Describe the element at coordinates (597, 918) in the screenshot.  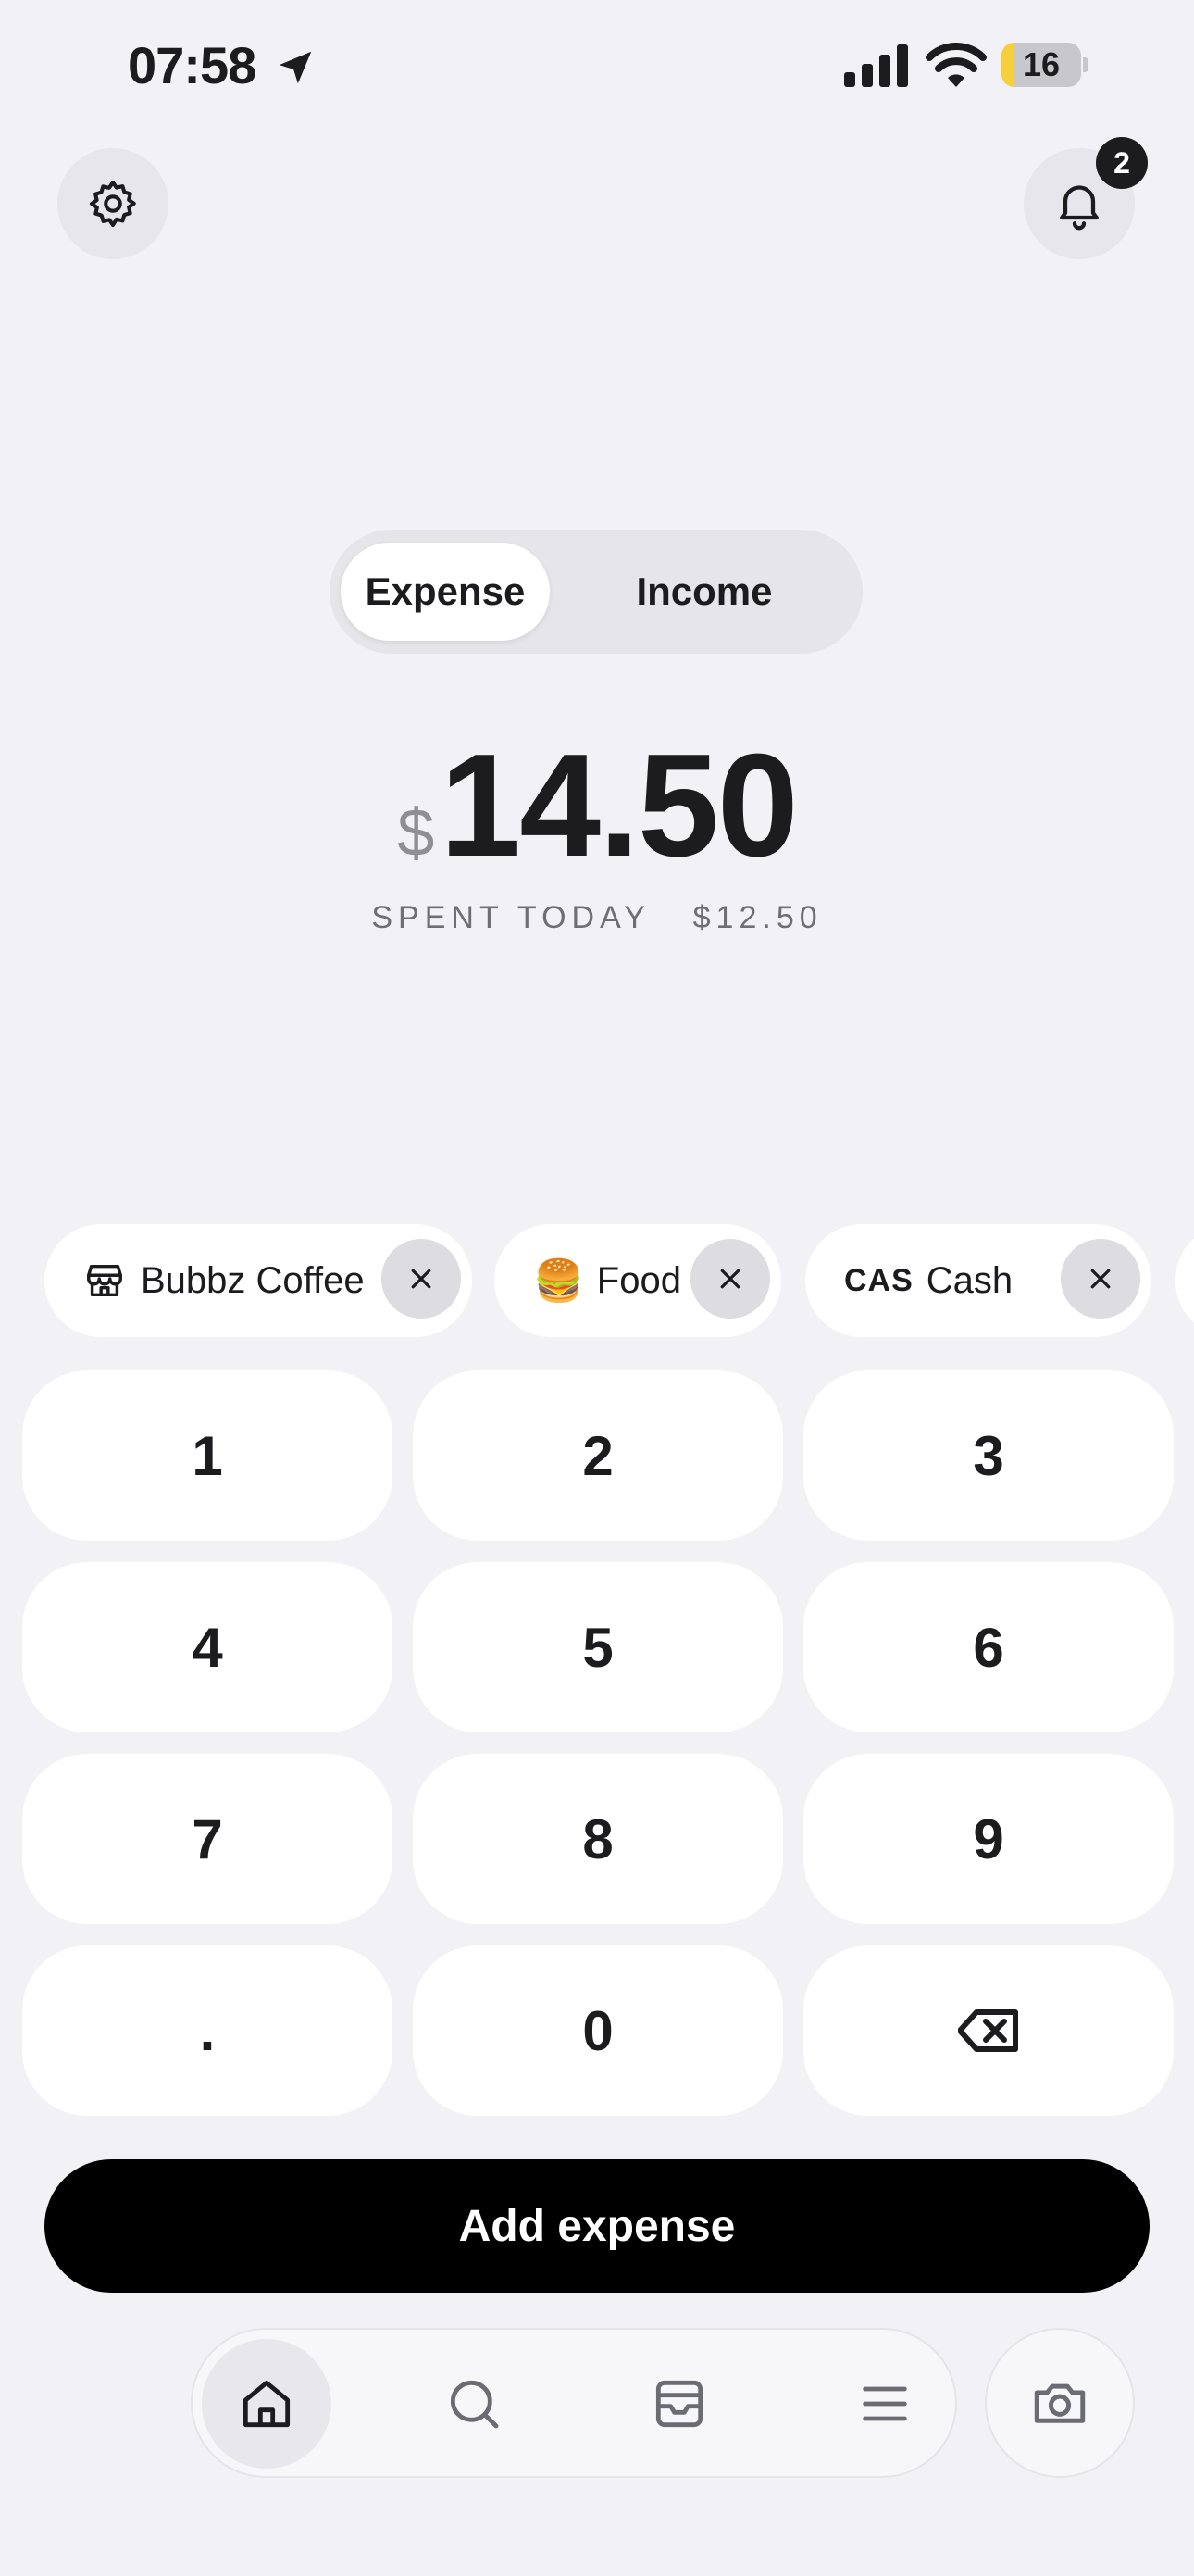
I see `spent-today: SPENT TODAY $12.50` at that location.